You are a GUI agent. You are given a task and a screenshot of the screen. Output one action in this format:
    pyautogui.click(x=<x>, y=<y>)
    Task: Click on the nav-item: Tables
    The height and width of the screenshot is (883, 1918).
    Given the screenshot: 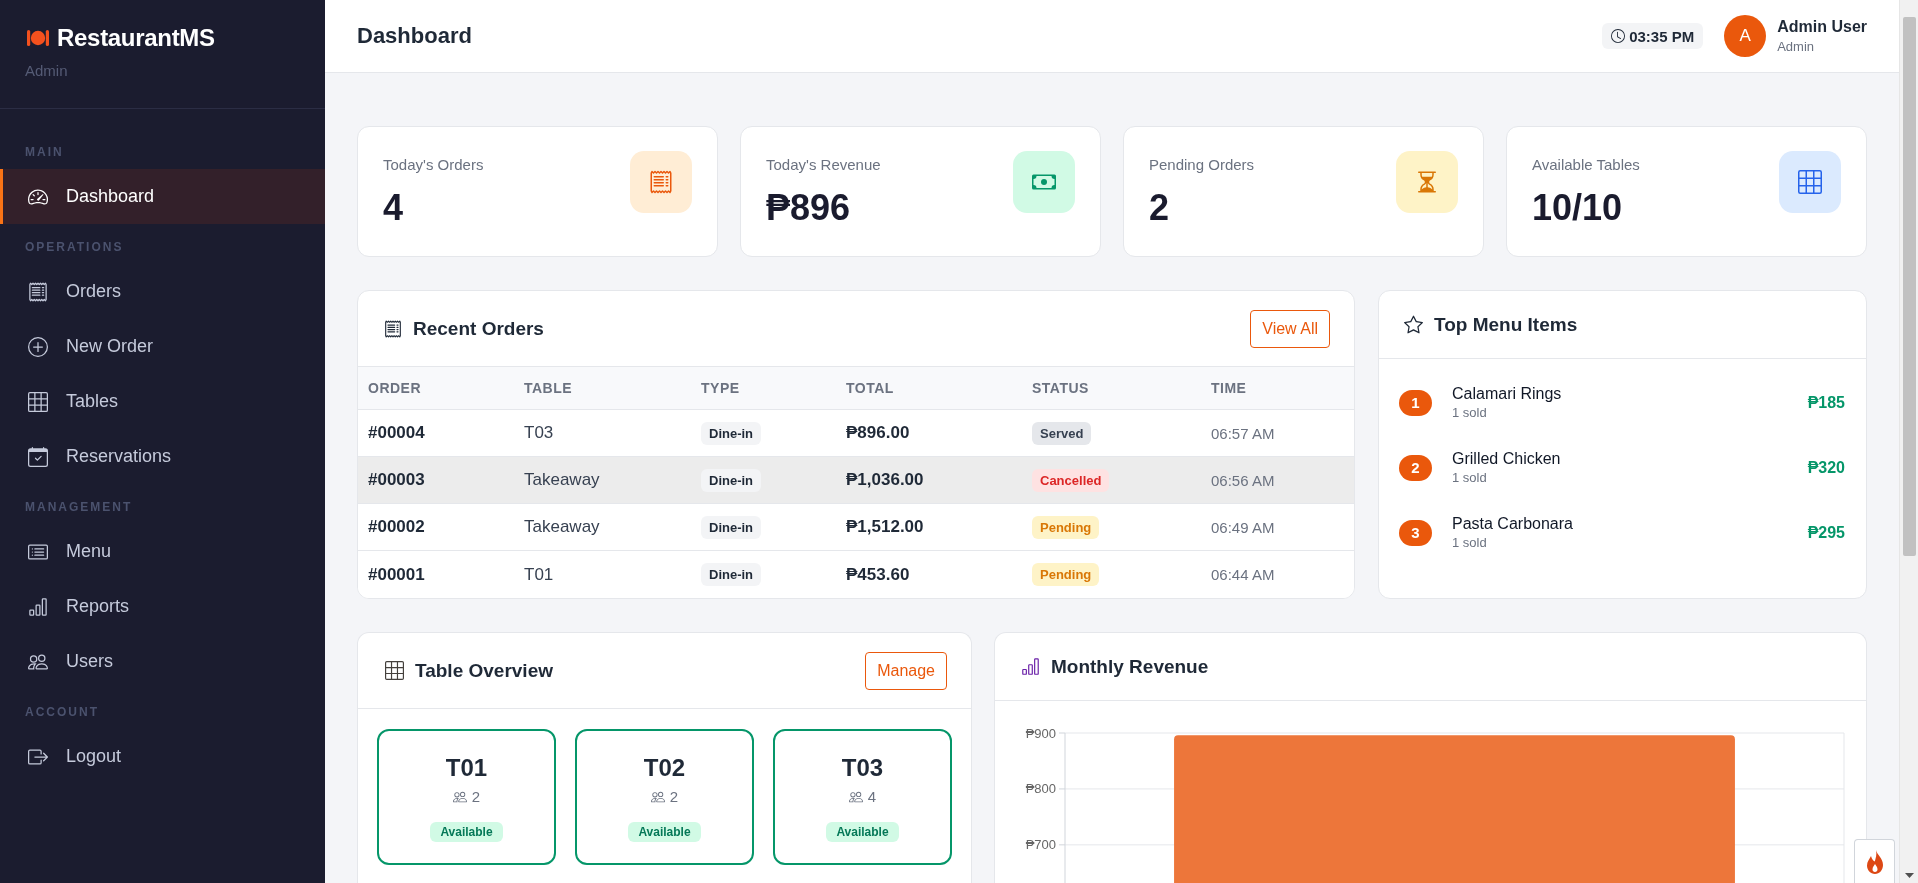 What is the action you would take?
    pyautogui.click(x=162, y=401)
    